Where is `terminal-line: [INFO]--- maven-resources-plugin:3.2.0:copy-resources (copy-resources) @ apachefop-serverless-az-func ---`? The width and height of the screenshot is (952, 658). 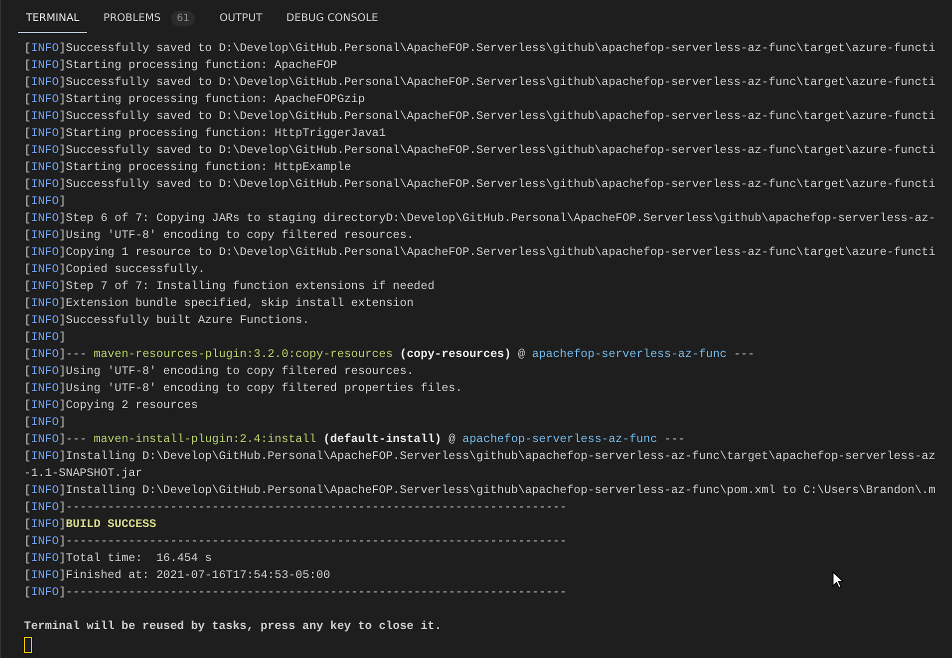 terminal-line: [INFO]--- maven-resources-plugin:3.2.0:copy-resources (copy-resources) @ apachefop-serverless-az-func --- is located at coordinates (389, 355).